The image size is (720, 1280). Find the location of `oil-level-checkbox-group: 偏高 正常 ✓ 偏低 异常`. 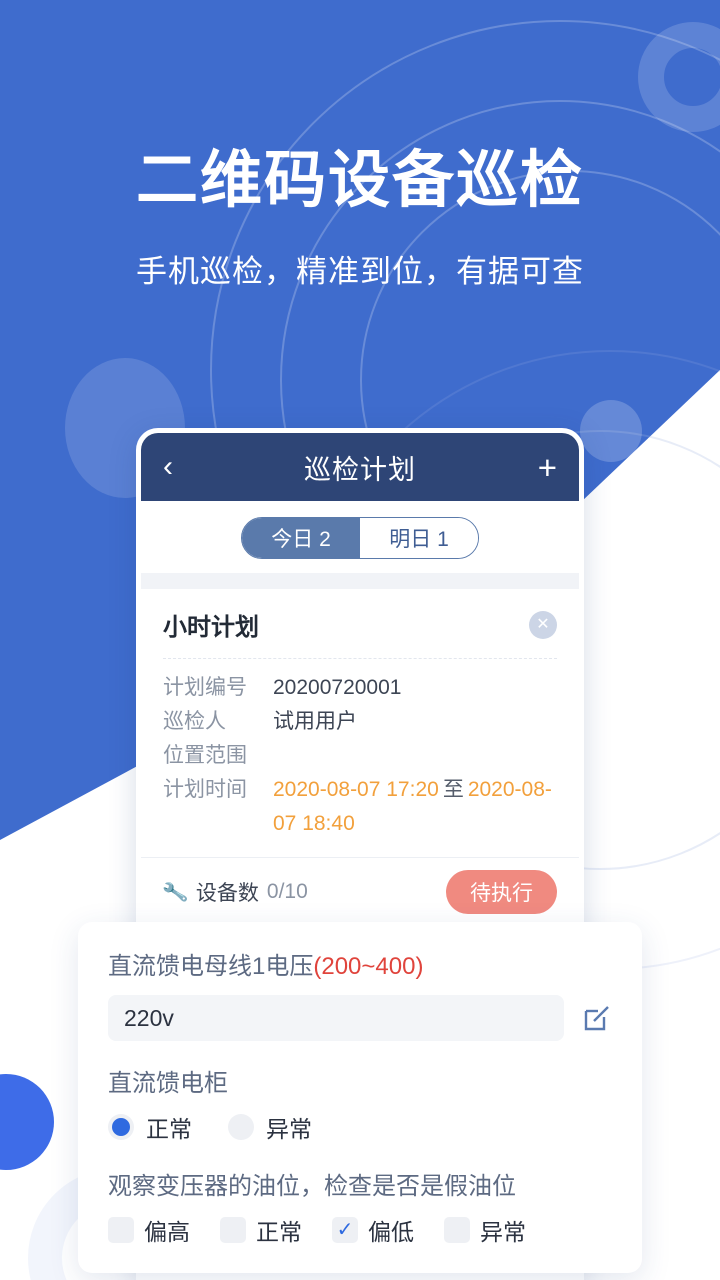

oil-level-checkbox-group: 偏高 正常 ✓ 偏低 异常 is located at coordinates (360, 1230).